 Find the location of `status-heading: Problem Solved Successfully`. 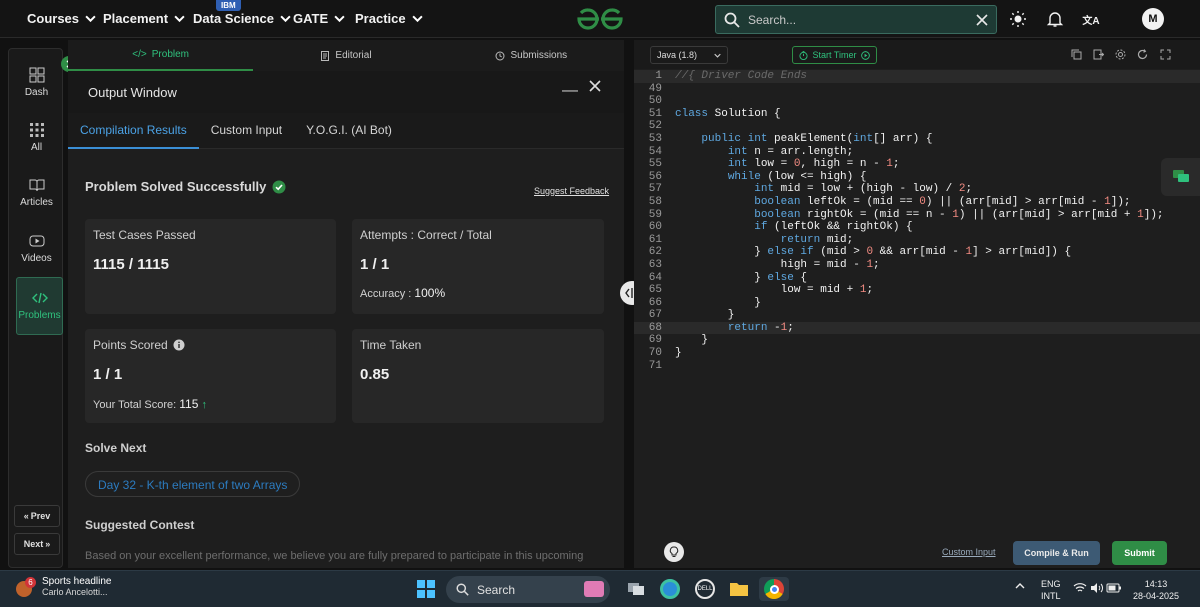

status-heading: Problem Solved Successfully is located at coordinates (185, 186).